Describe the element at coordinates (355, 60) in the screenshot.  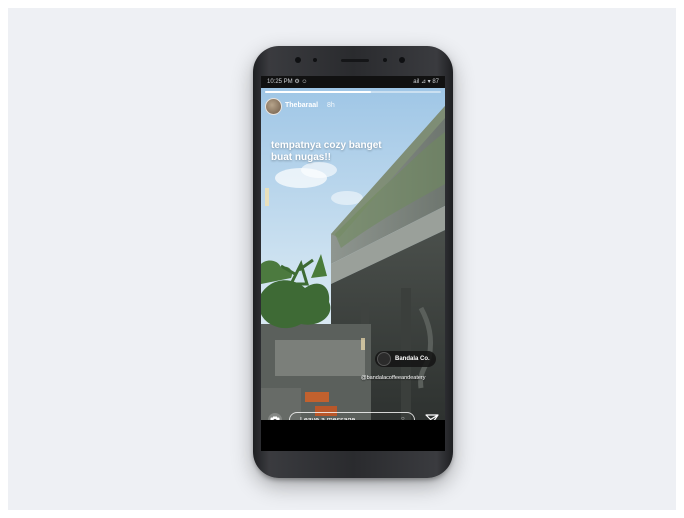
I see `earpiece-speaker` at that location.